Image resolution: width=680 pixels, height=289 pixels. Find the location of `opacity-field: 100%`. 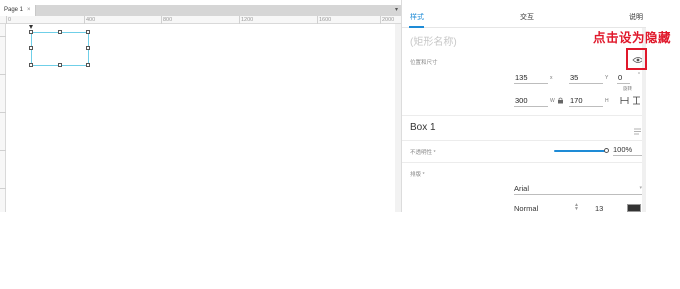

opacity-field: 100% is located at coordinates (627, 150).